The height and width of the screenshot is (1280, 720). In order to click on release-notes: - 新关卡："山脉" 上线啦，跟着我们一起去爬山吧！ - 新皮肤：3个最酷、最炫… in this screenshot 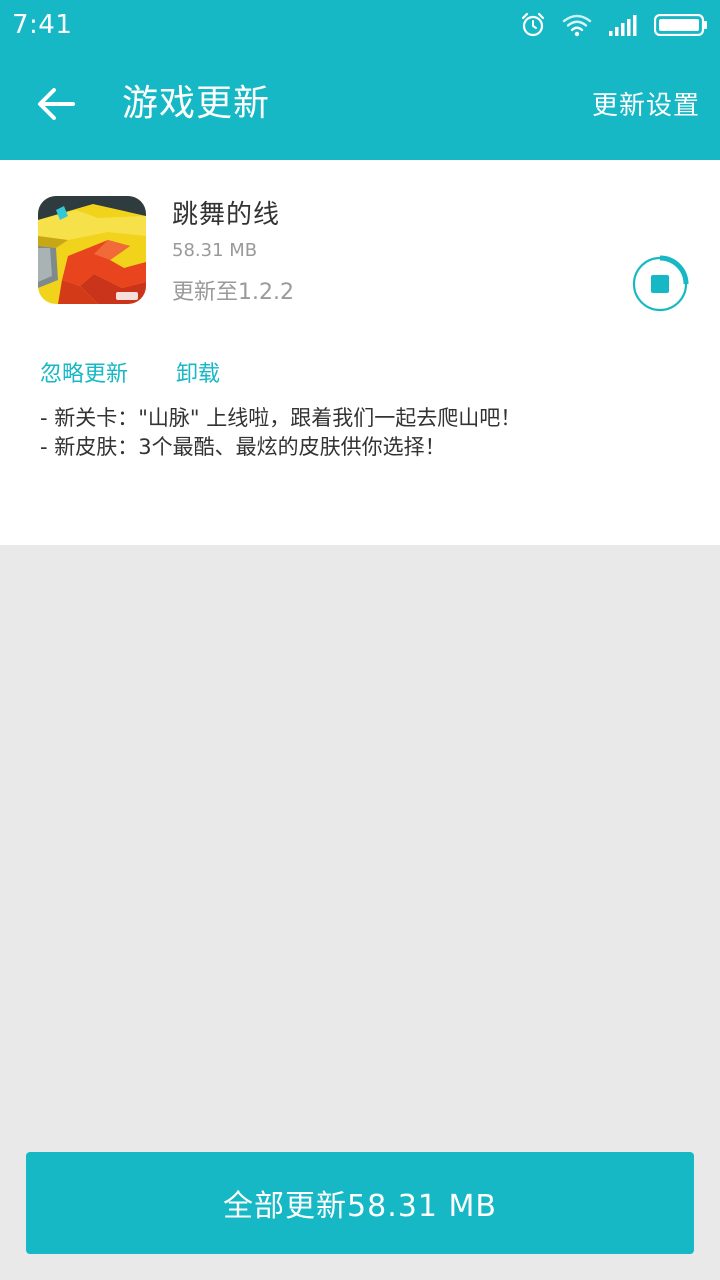, I will do `click(360, 433)`.